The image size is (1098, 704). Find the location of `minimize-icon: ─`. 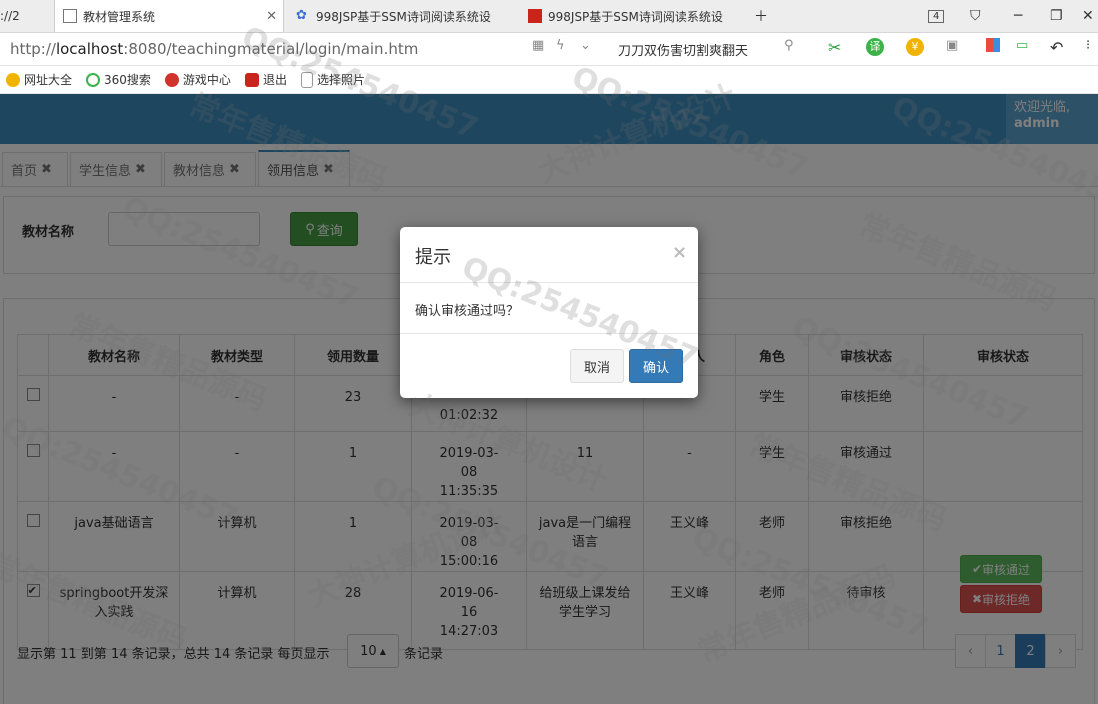

minimize-icon: ─ is located at coordinates (1018, 16).